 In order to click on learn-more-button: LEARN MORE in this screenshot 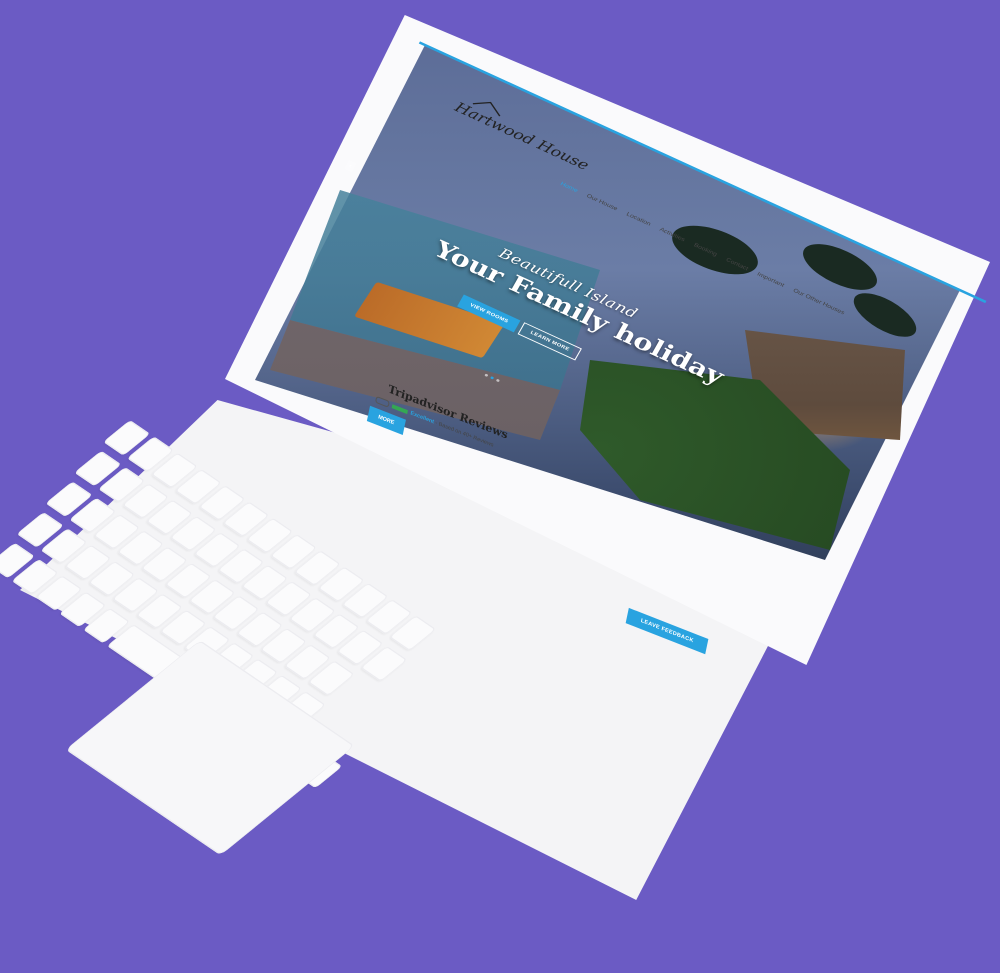, I will do `click(549, 341)`.